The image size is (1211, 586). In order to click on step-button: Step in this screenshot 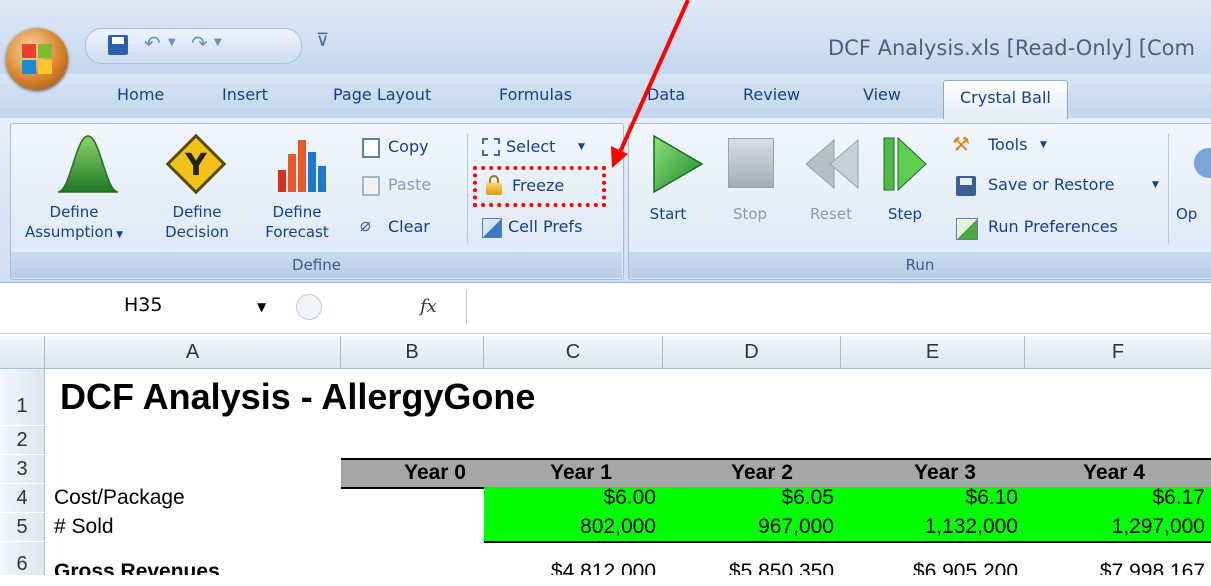, I will do `click(906, 188)`.